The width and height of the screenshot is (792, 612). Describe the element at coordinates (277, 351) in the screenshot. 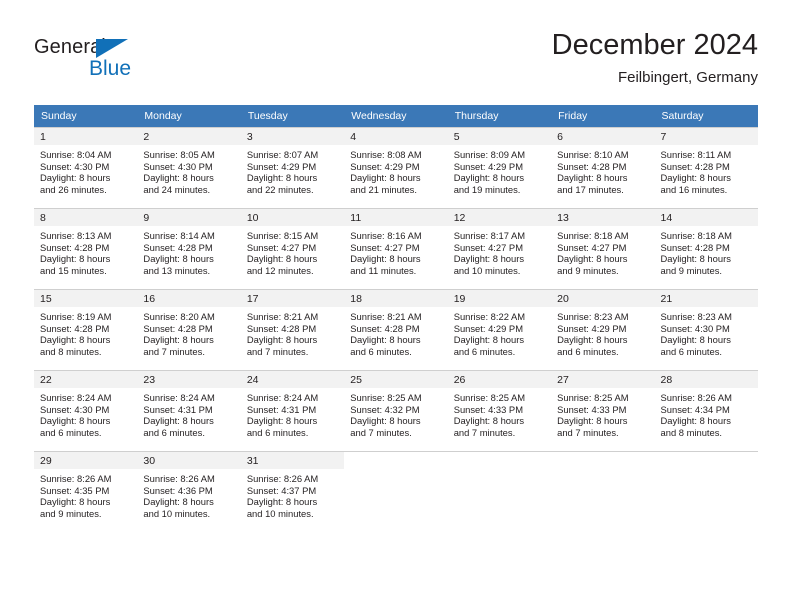

I see `day-detail-daylight-line2: and 7 minutes.` at that location.